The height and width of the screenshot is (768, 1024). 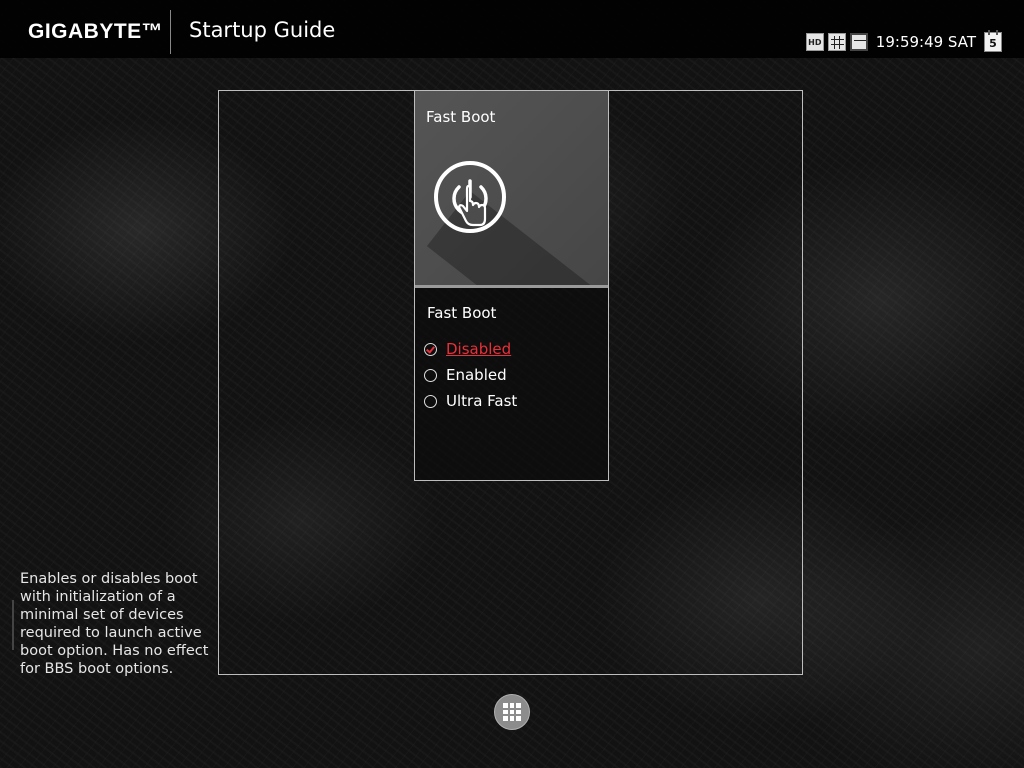 What do you see at coordinates (993, 43) in the screenshot?
I see `calendar-day: 5` at bounding box center [993, 43].